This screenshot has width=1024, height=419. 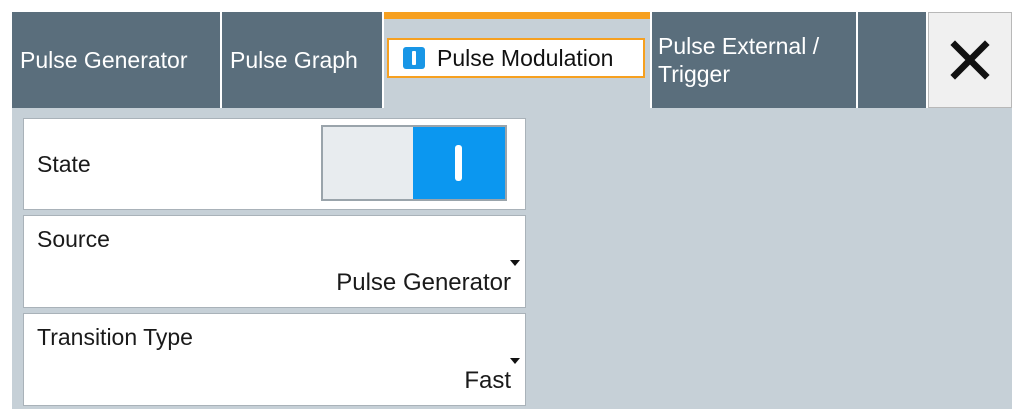 What do you see at coordinates (414, 58) in the screenshot?
I see `active-indicator-icon` at bounding box center [414, 58].